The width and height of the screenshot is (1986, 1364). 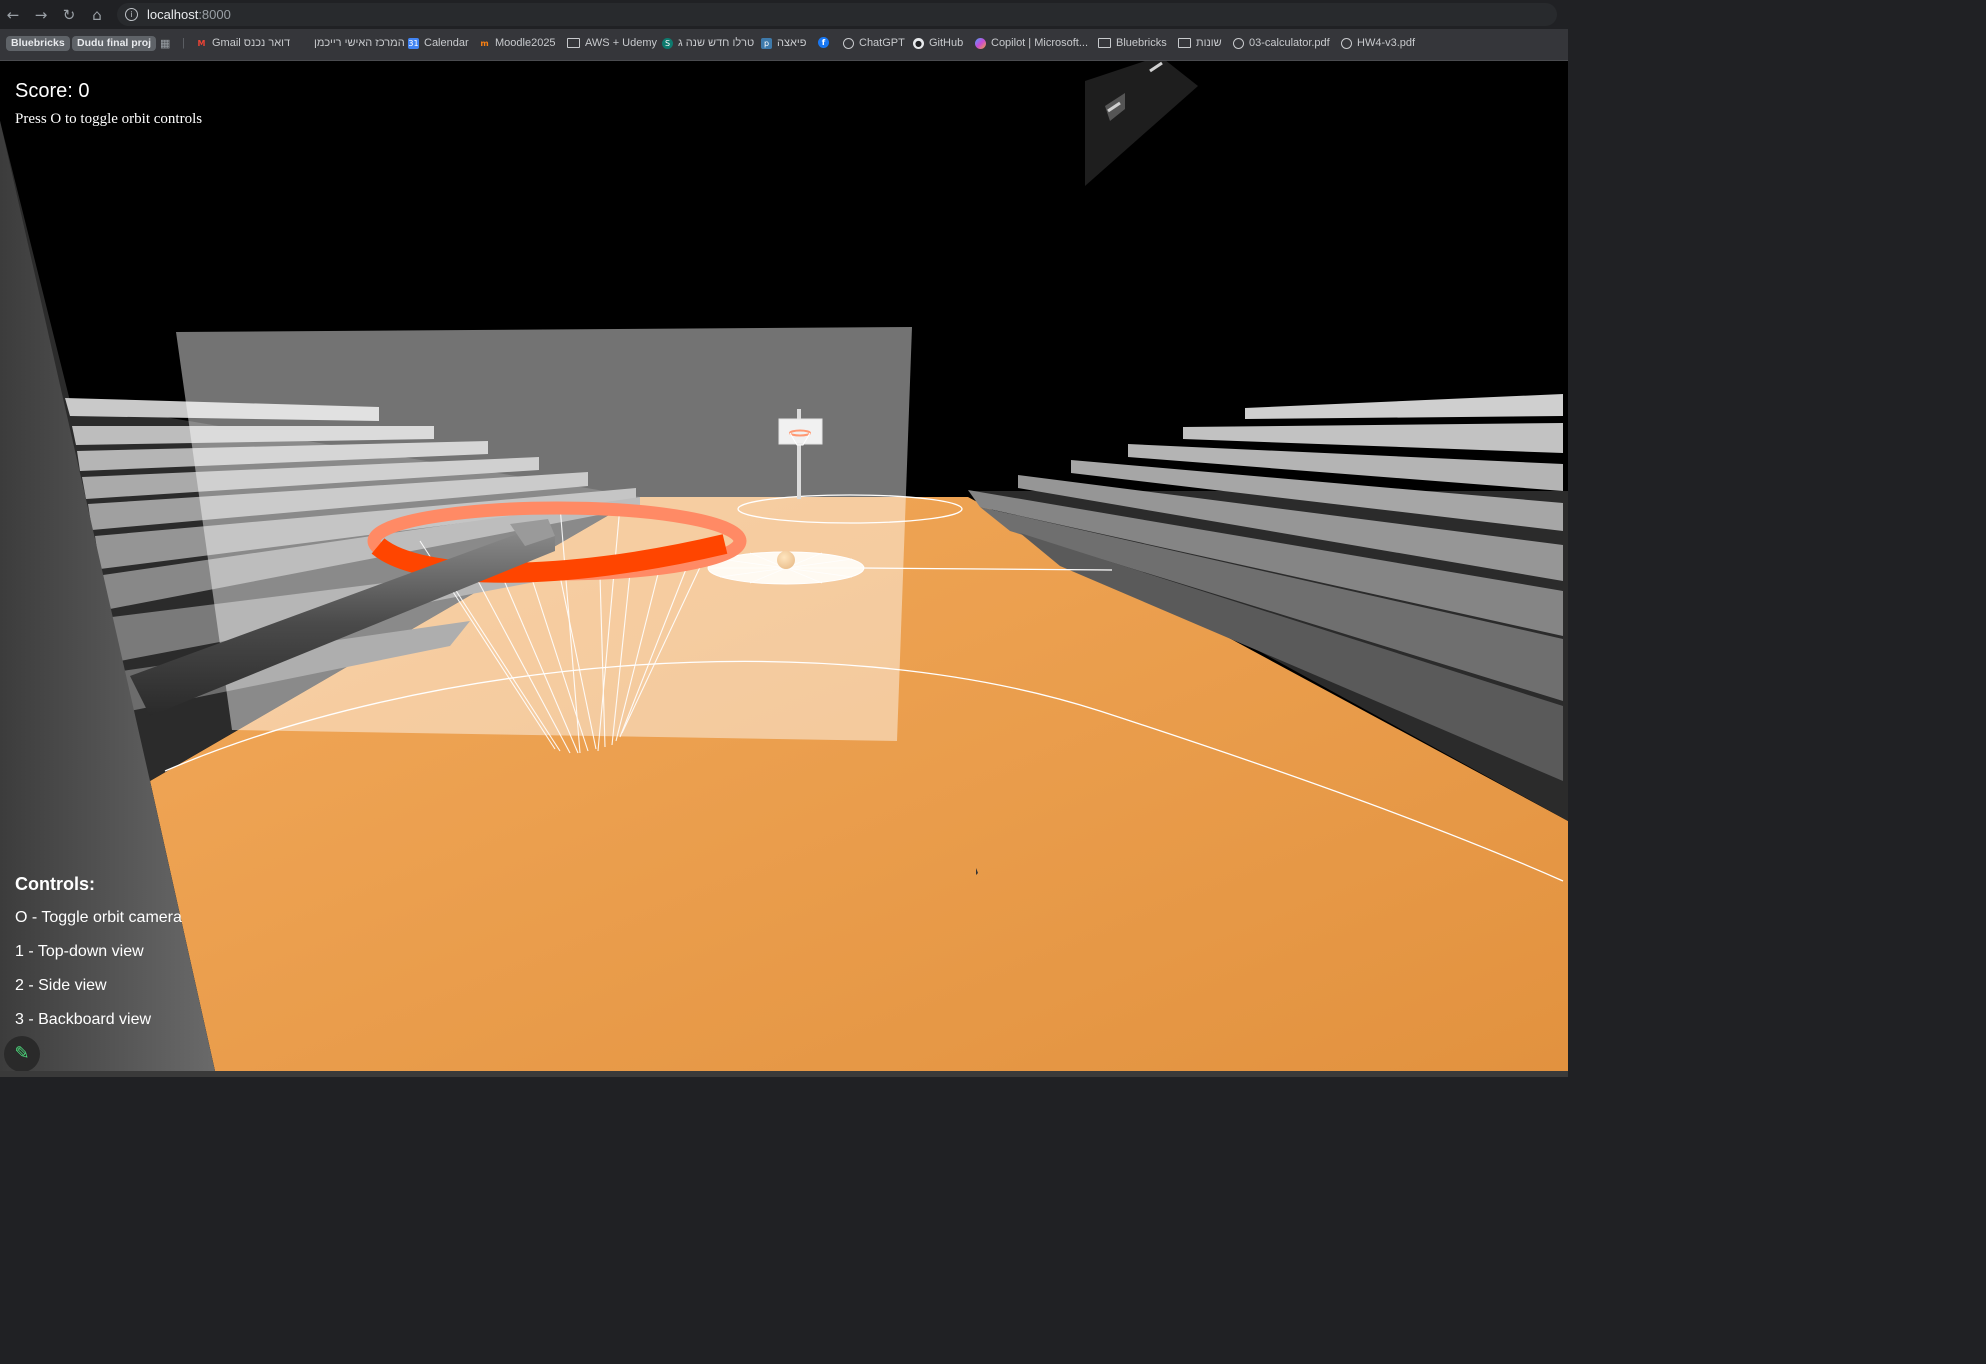 I want to click on bookmark-github: ● GitHub, so click(x=938, y=43).